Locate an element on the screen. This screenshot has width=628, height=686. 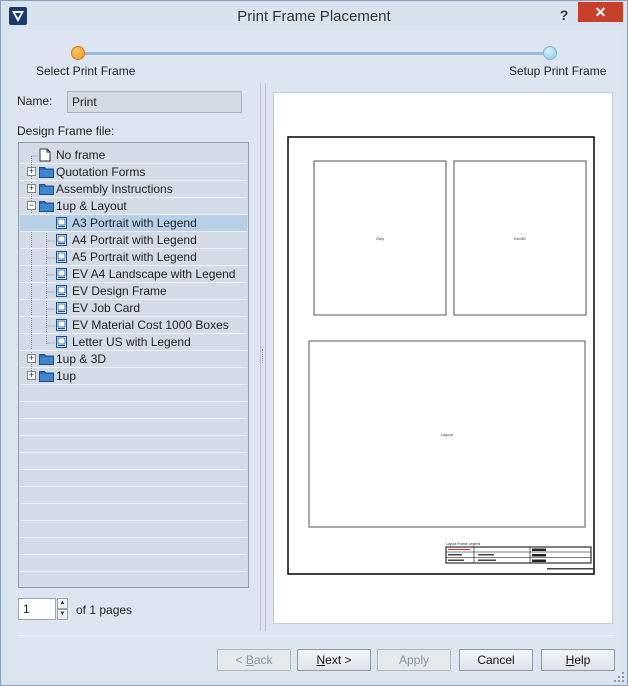
tree-item-row: A3 Portrait with Legend is located at coordinates (133, 223).